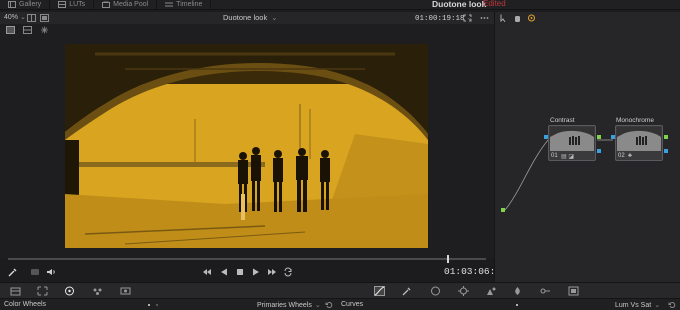 The image size is (680, 310). What do you see at coordinates (35, 272) in the screenshot?
I see `mask-icon` at bounding box center [35, 272].